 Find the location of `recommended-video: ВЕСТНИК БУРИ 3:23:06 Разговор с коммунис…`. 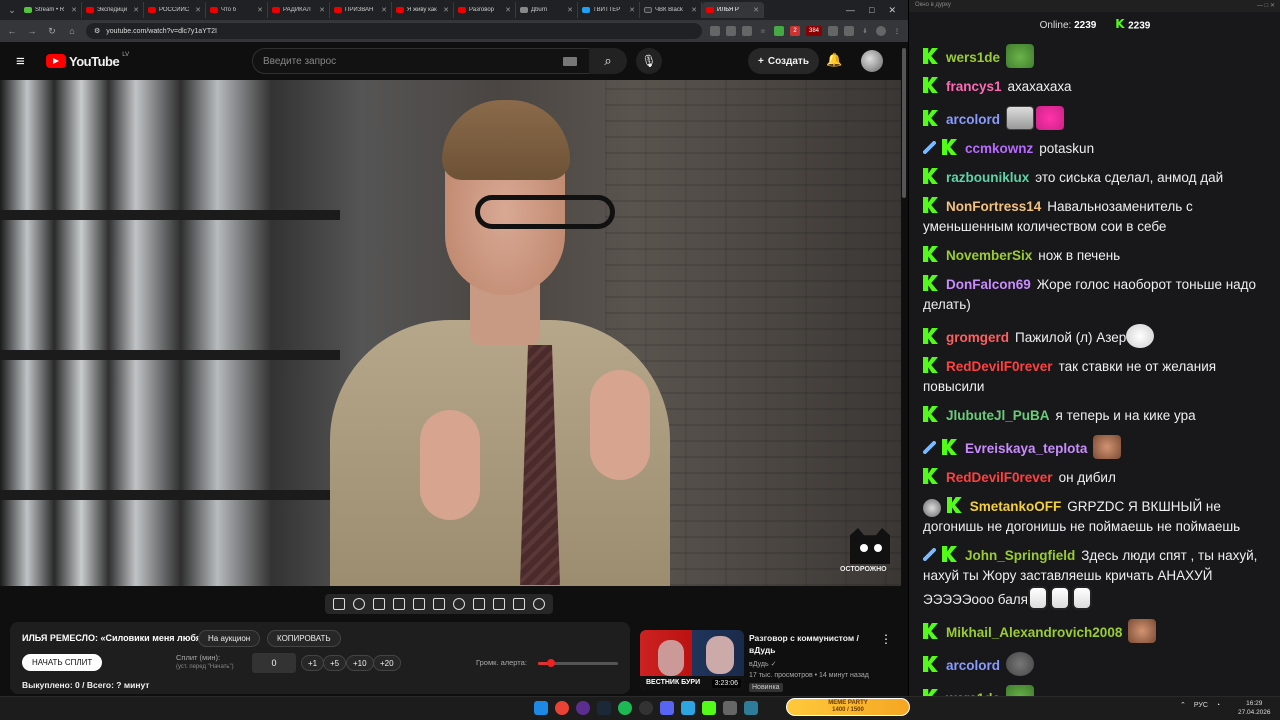

recommended-video: ВЕСТНИК БУРИ 3:23:06 Разговор с коммунис… is located at coordinates (772, 663).